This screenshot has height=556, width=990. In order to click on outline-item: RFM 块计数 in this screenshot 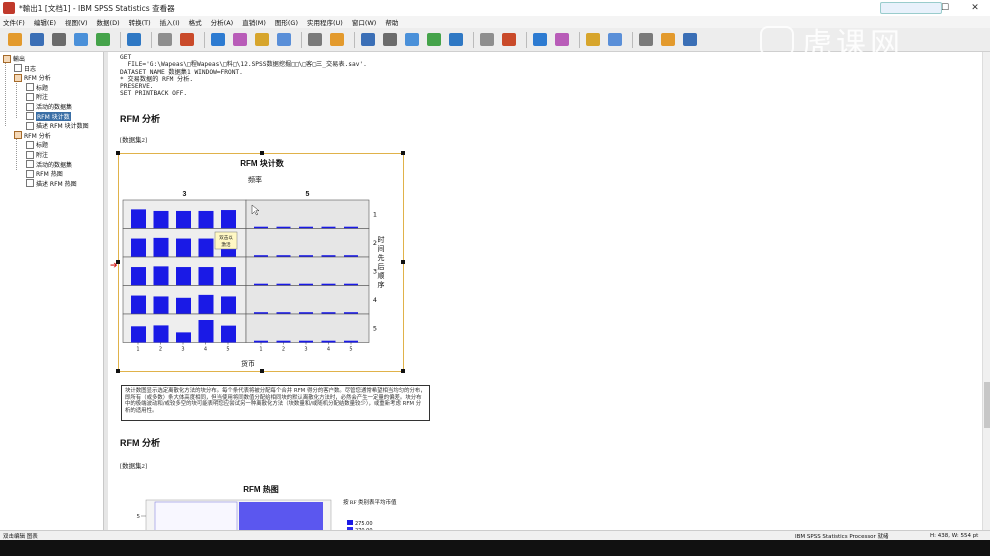, I will do `click(48, 116)`.